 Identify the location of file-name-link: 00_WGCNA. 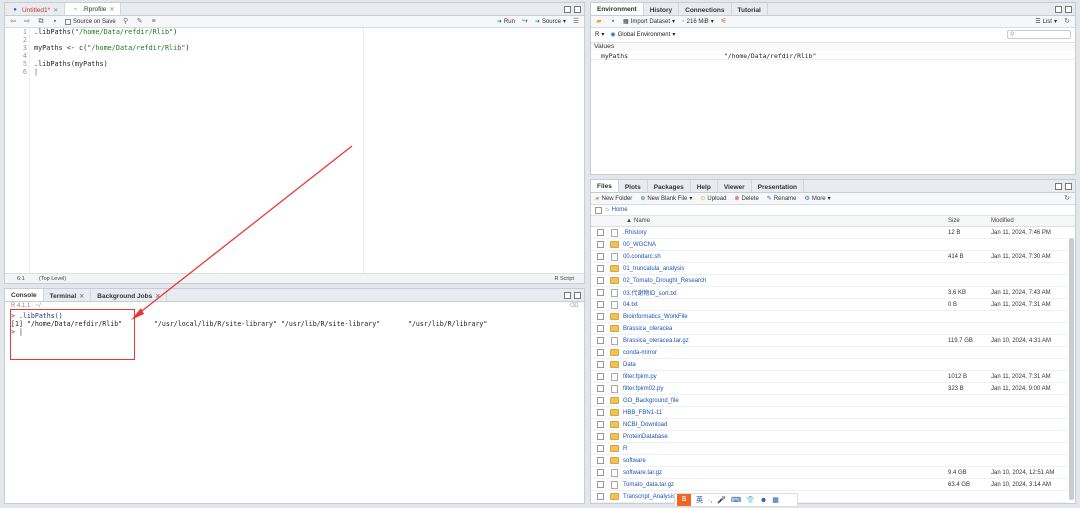
(639, 245).